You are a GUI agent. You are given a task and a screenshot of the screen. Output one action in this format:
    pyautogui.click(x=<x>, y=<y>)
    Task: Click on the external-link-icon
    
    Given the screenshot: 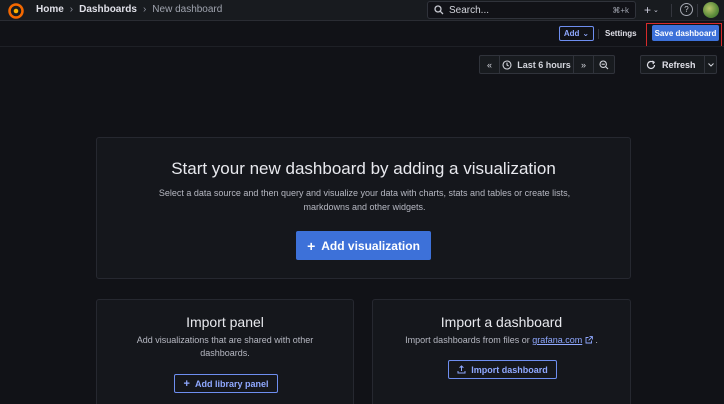 What is the action you would take?
    pyautogui.click(x=589, y=340)
    